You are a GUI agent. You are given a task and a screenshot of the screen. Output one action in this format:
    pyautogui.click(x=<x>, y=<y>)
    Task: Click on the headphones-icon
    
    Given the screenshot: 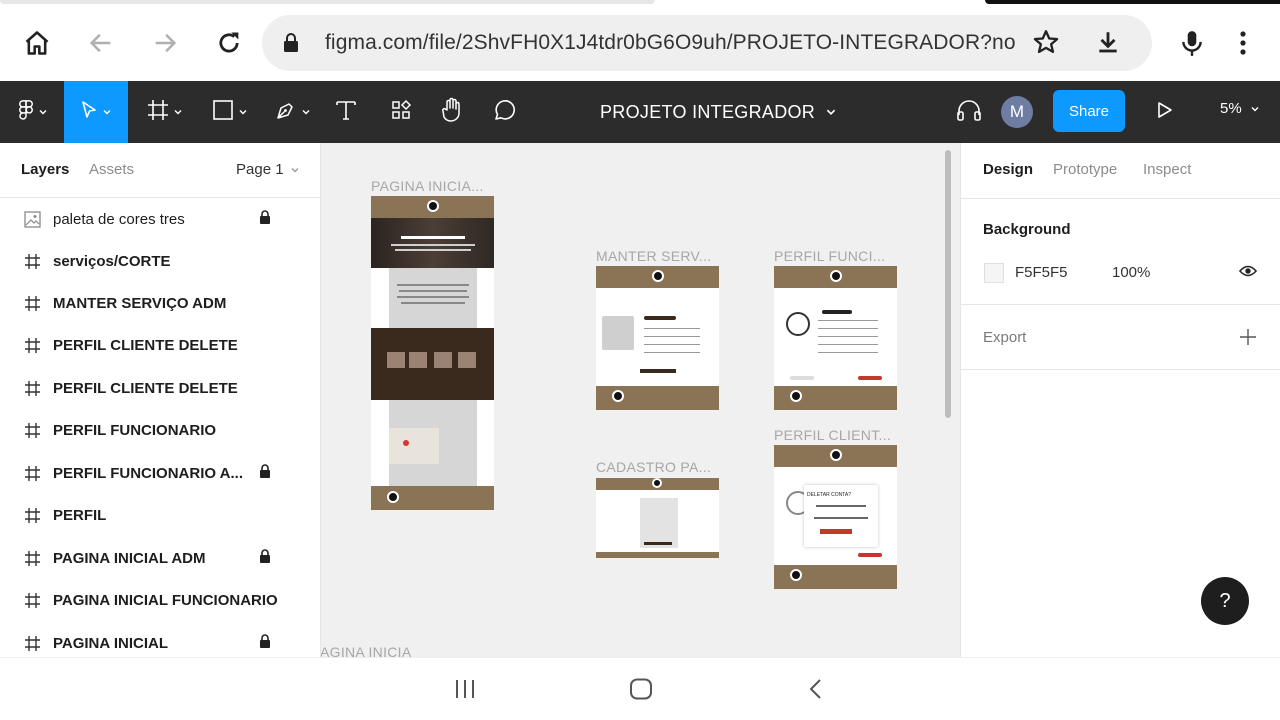 What is the action you would take?
    pyautogui.click(x=969, y=112)
    